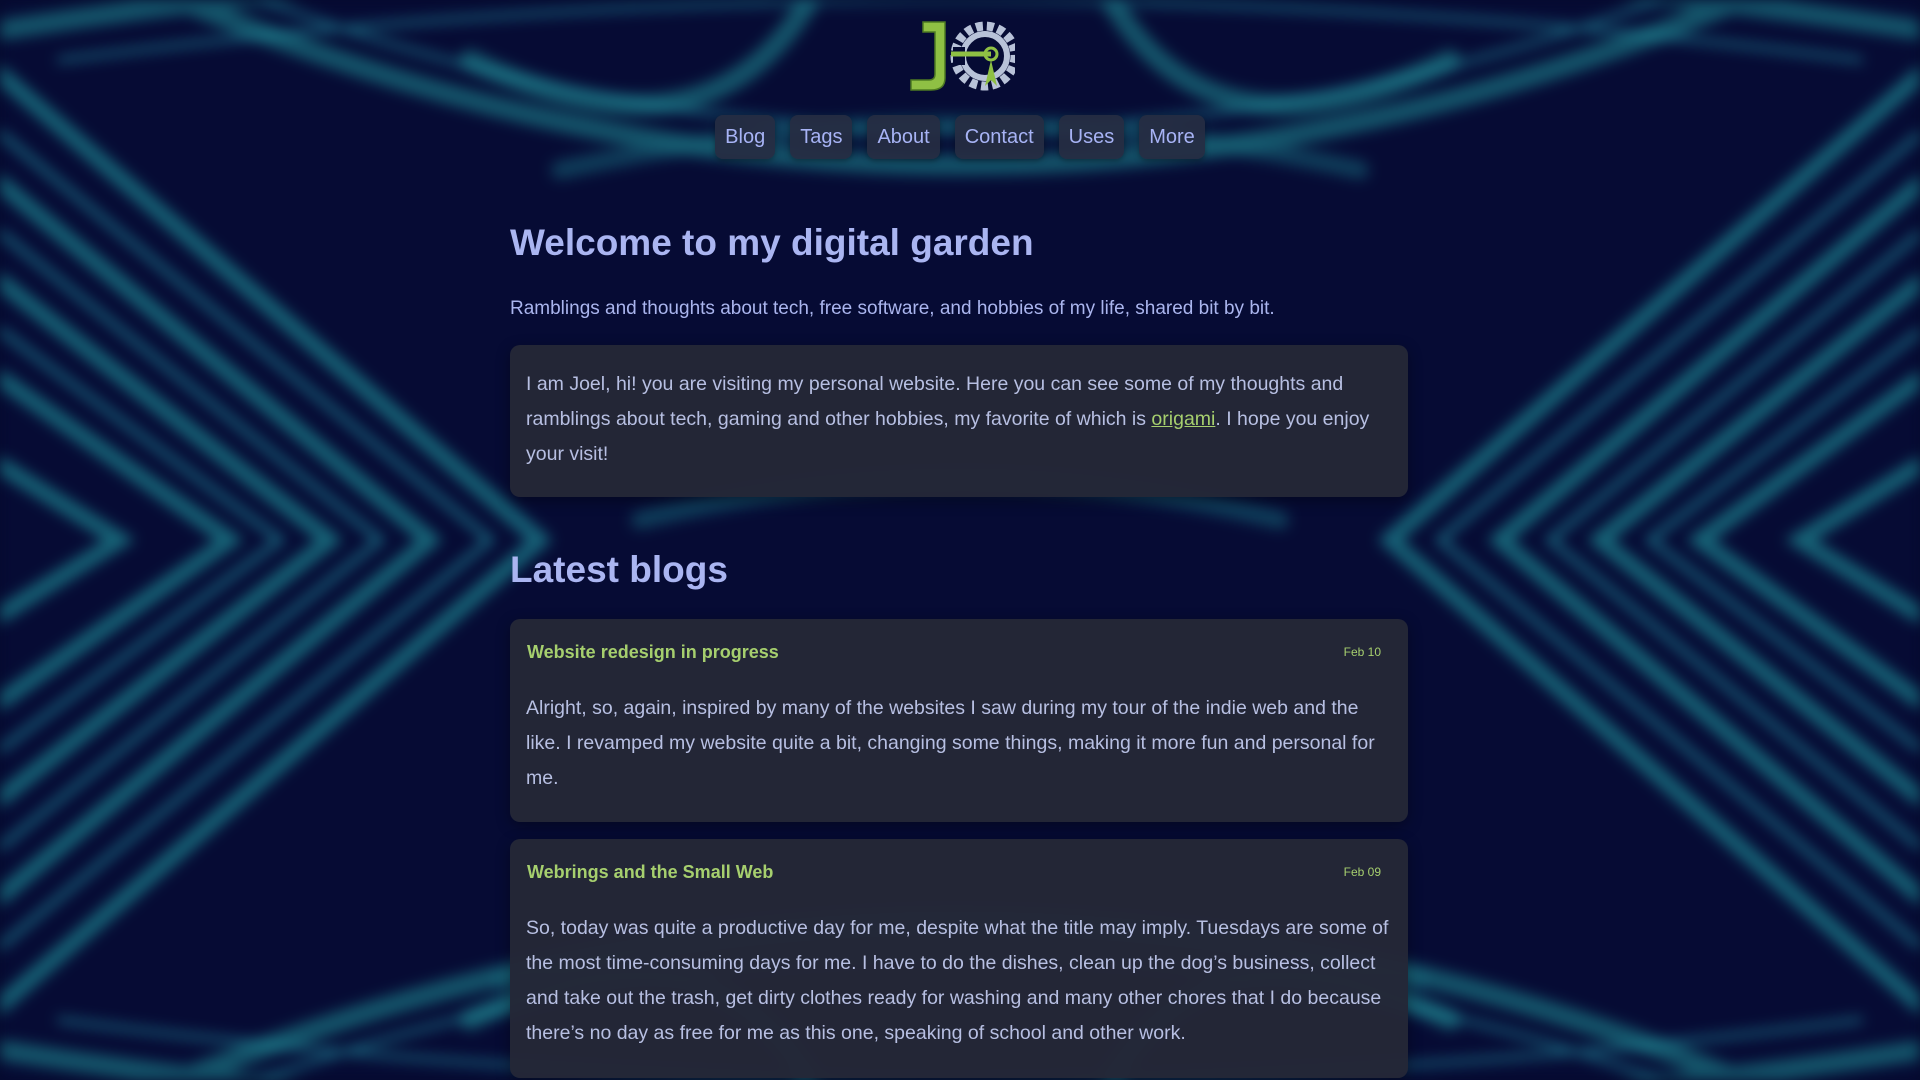  I want to click on post-header: Website redesign in progress Feb 10, so click(959, 641).